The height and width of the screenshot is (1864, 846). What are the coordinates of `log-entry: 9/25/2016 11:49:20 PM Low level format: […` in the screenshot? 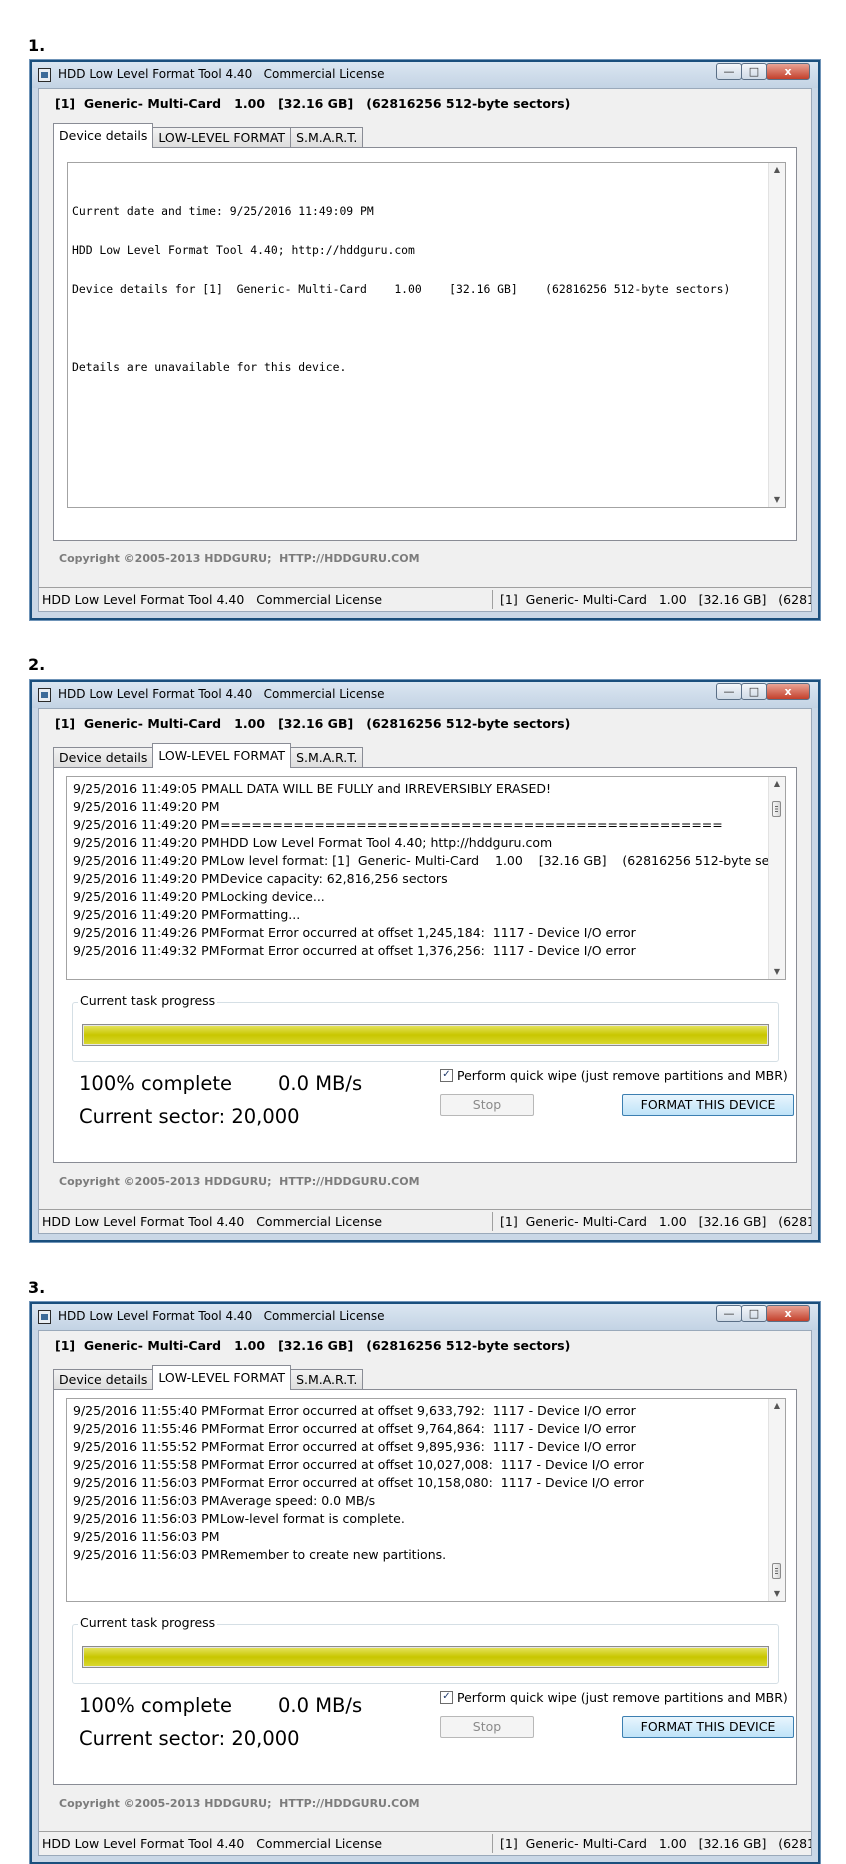 It's located at (429, 860).